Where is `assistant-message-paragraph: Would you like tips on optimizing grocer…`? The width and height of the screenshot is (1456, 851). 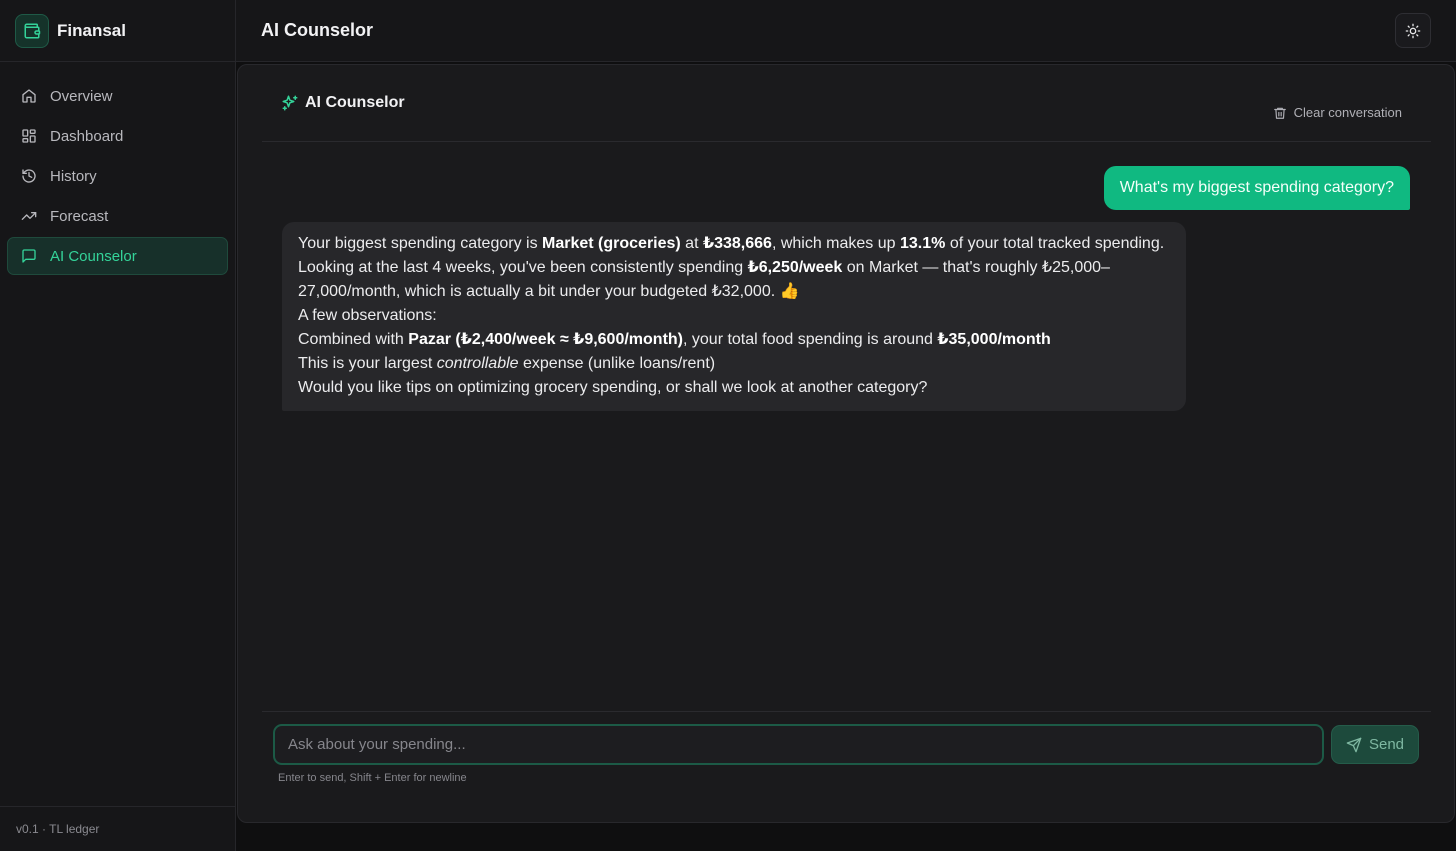
assistant-message-paragraph: Would you like tips on optimizing grocer… is located at coordinates (613, 387).